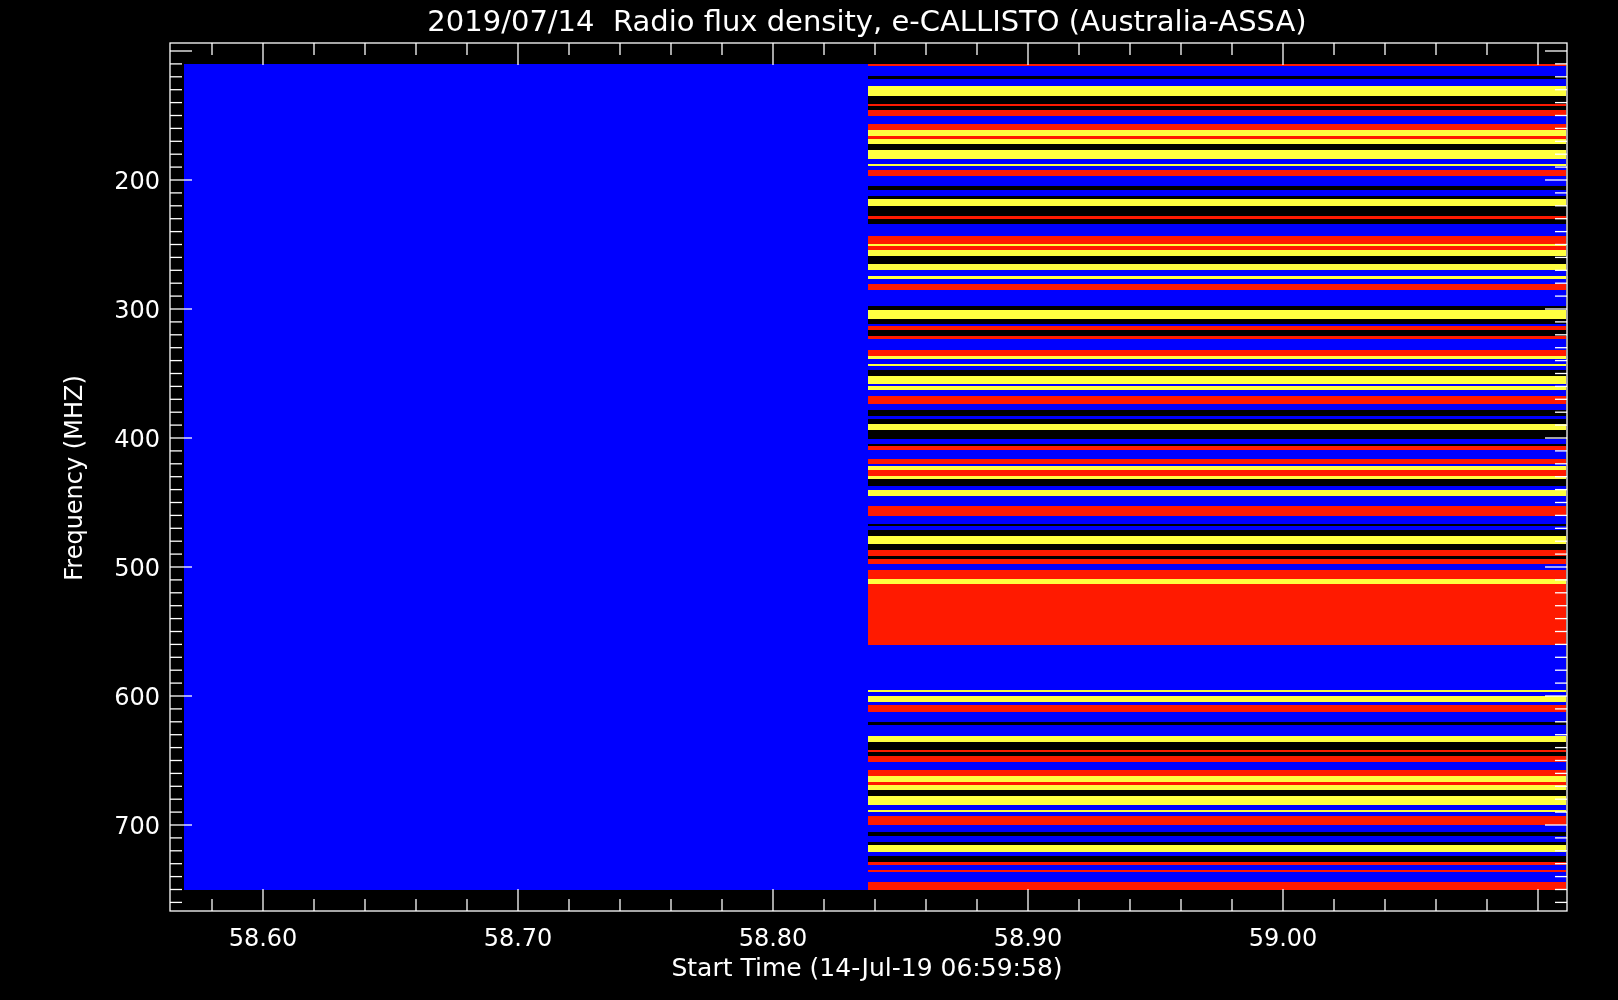  What do you see at coordinates (137, 310) in the screenshot?
I see `y-tick-label: 300` at bounding box center [137, 310].